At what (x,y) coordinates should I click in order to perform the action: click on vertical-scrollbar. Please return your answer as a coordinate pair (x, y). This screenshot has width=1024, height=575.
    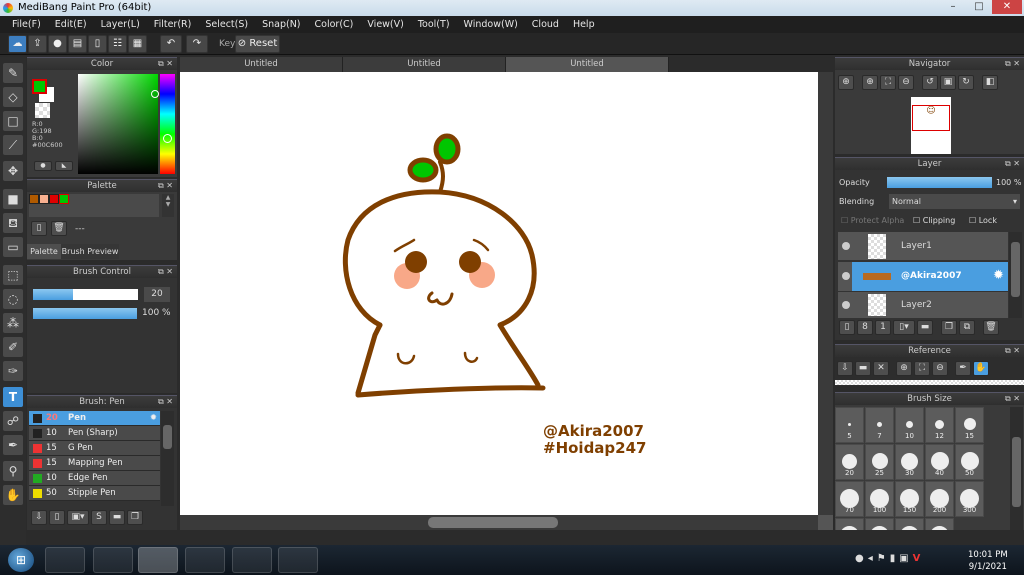
    Looking at the image, I should click on (825, 293).